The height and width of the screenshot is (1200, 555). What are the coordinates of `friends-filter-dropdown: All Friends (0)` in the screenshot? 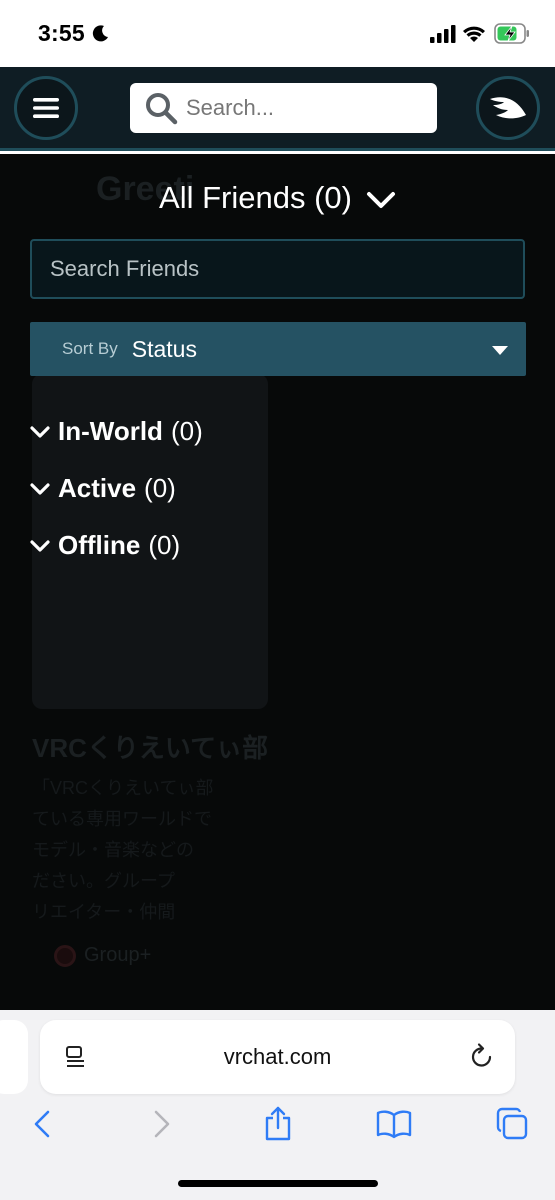 It's located at (277, 198).